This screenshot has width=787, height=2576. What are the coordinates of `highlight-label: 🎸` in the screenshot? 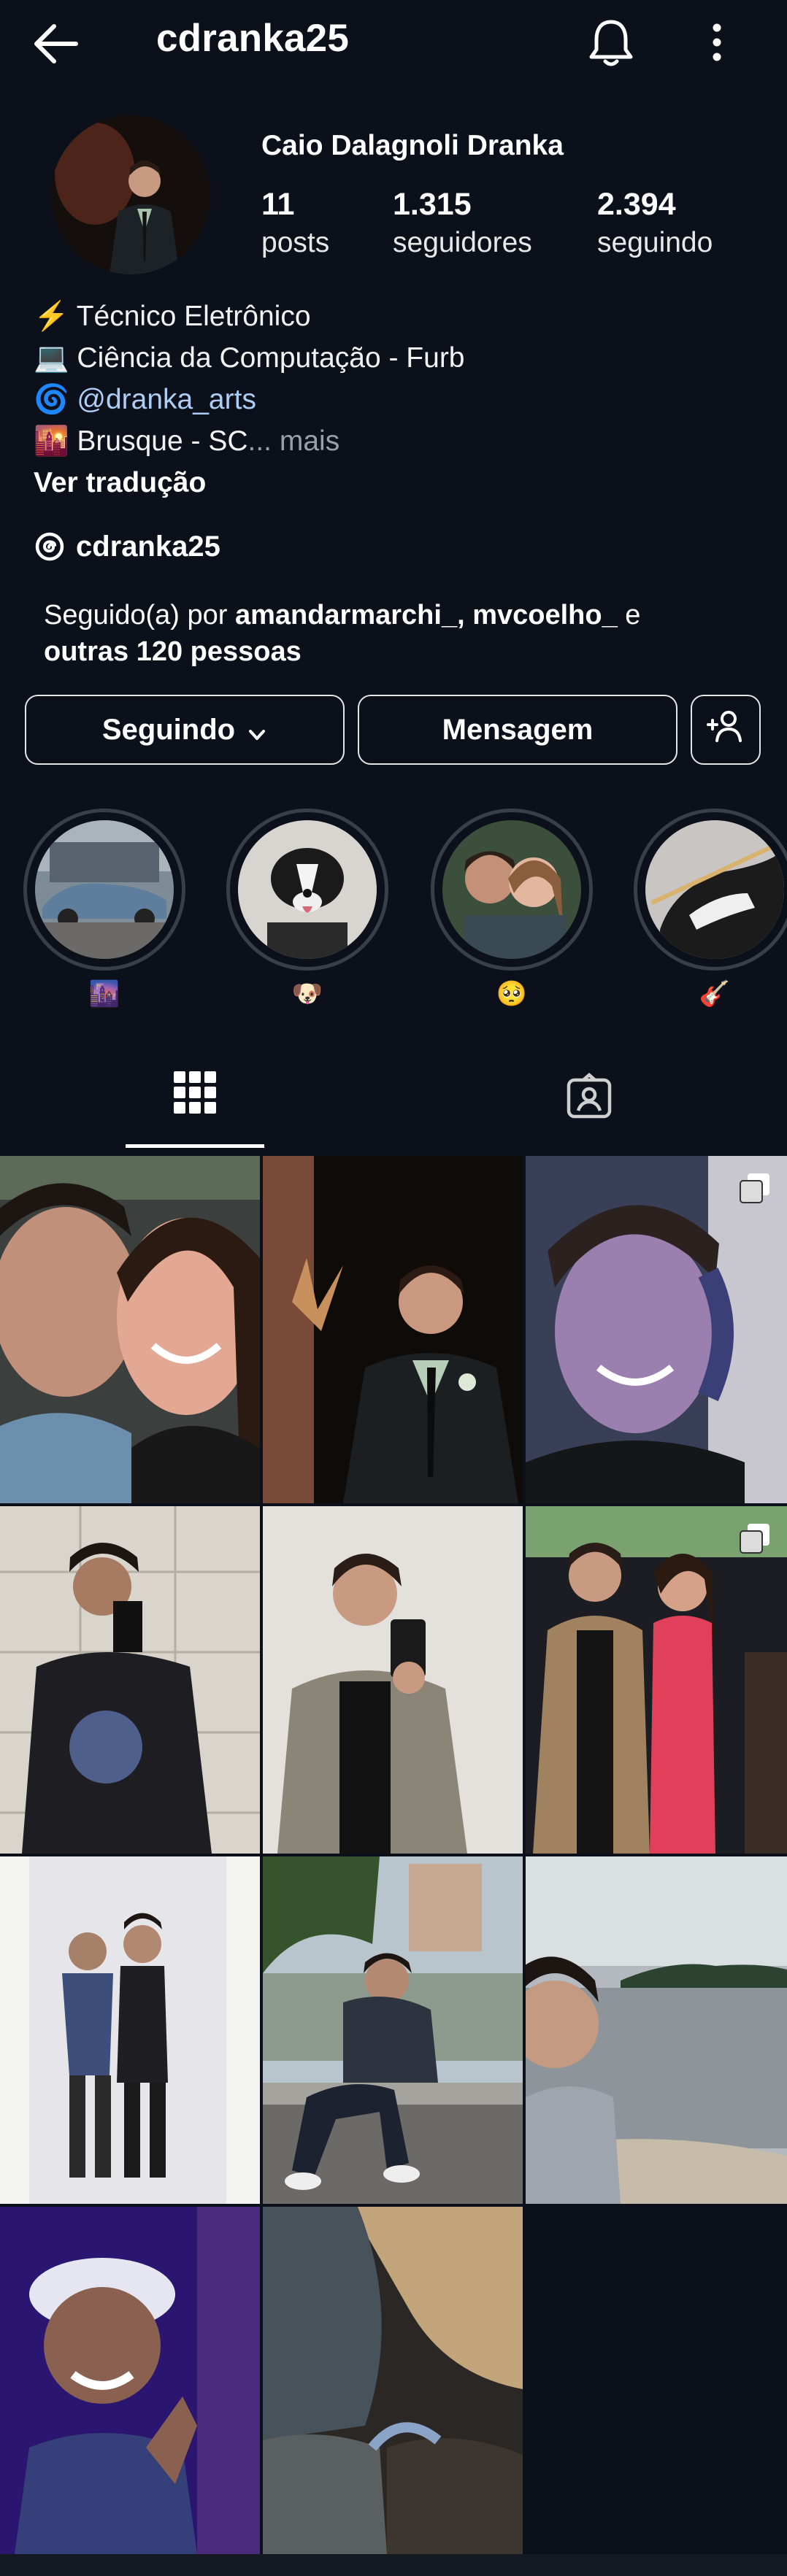 It's located at (715, 994).